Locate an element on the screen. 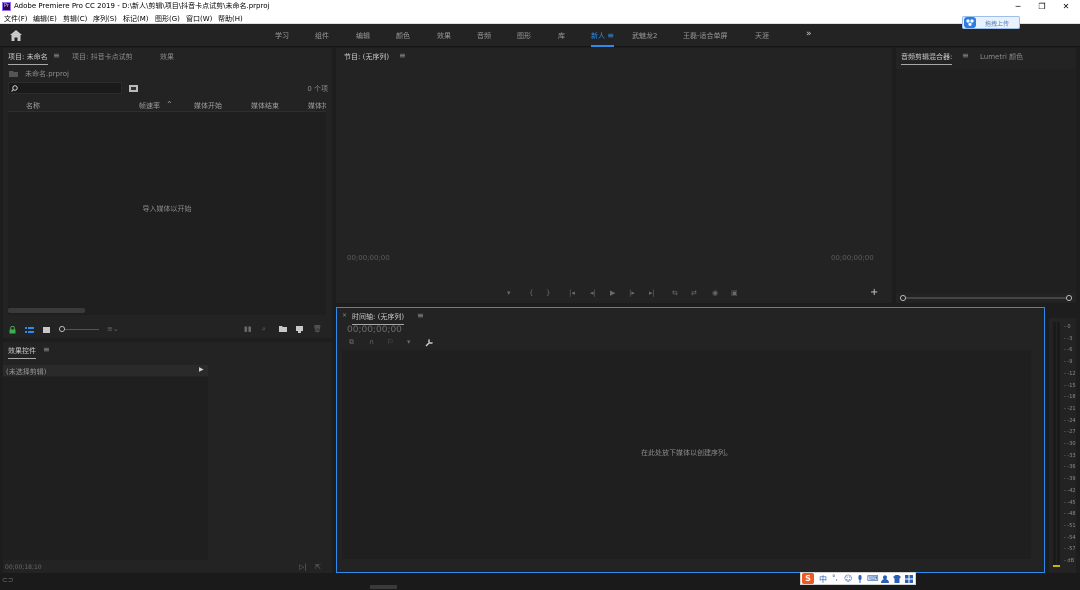 This screenshot has height=590, width=1080. add-marker-icon: ▾ is located at coordinates (409, 342).